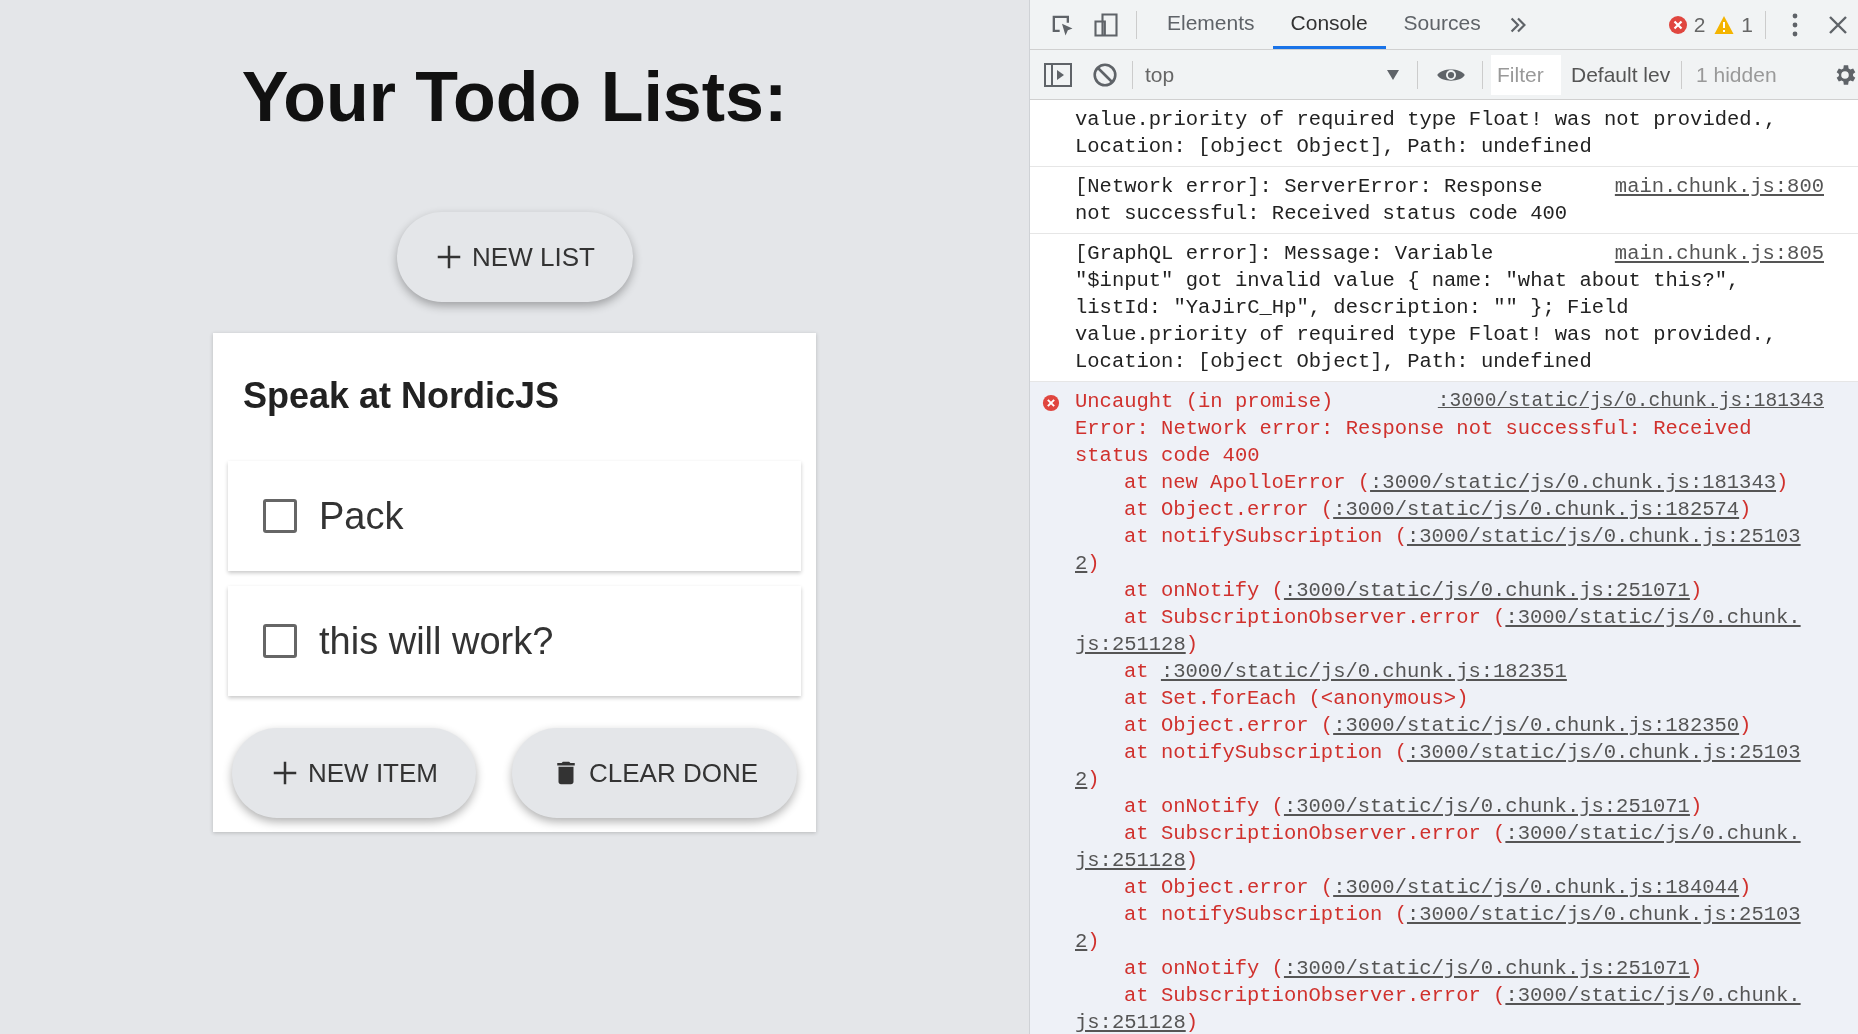 The height and width of the screenshot is (1034, 1858). Describe the element at coordinates (1719, 253) in the screenshot. I see `source-link: main.chunk.js:805` at that location.